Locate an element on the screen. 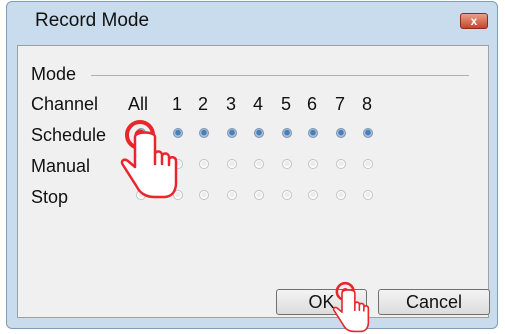  radio-schedule-ch8 is located at coordinates (368, 133).